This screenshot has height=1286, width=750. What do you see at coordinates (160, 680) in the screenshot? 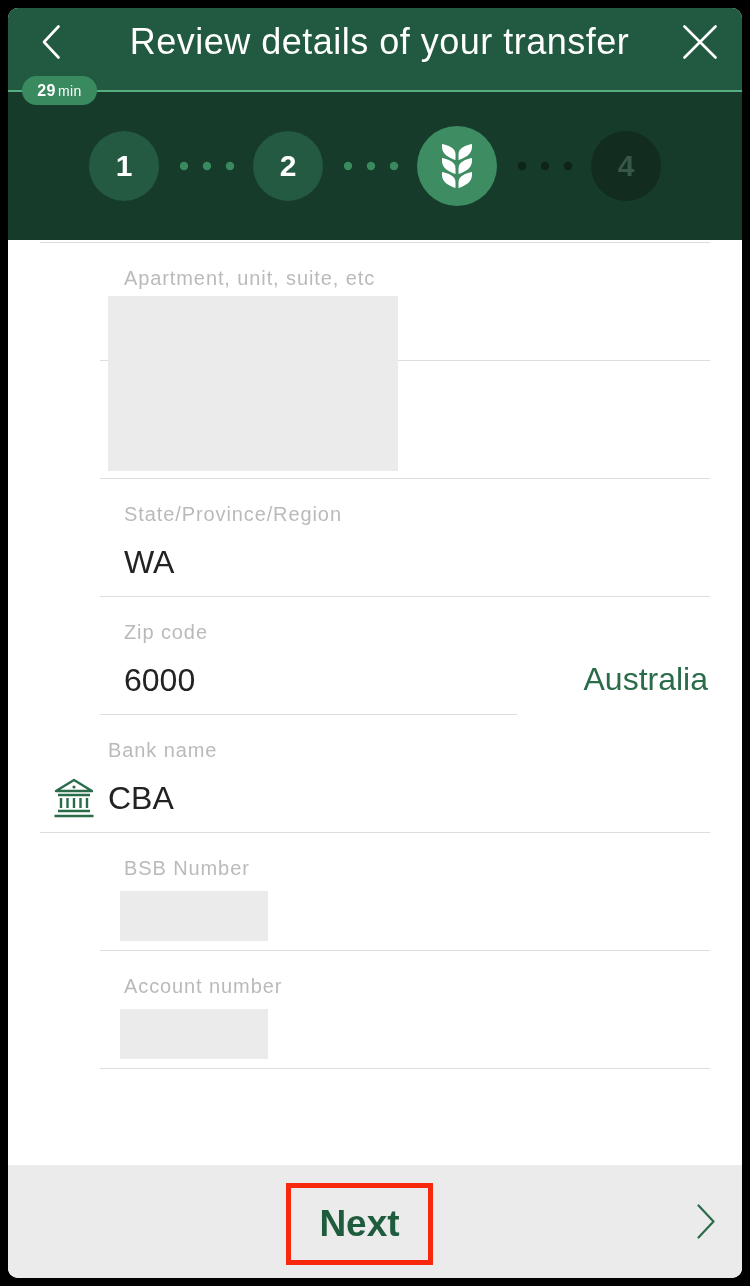
I see `input-field: 6000` at bounding box center [160, 680].